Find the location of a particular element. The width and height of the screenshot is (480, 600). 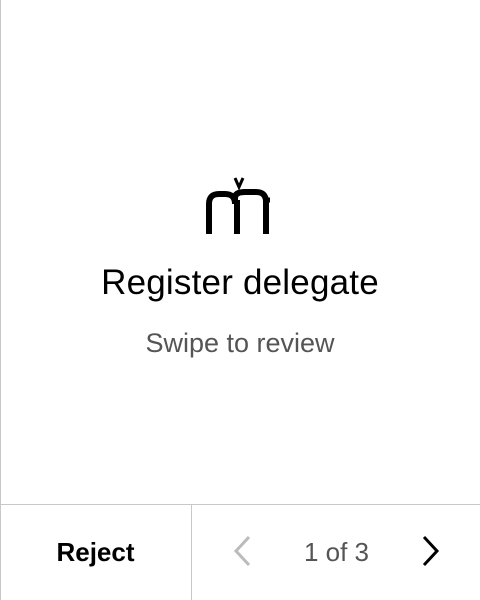

reject-button: Reject is located at coordinates (96, 552).